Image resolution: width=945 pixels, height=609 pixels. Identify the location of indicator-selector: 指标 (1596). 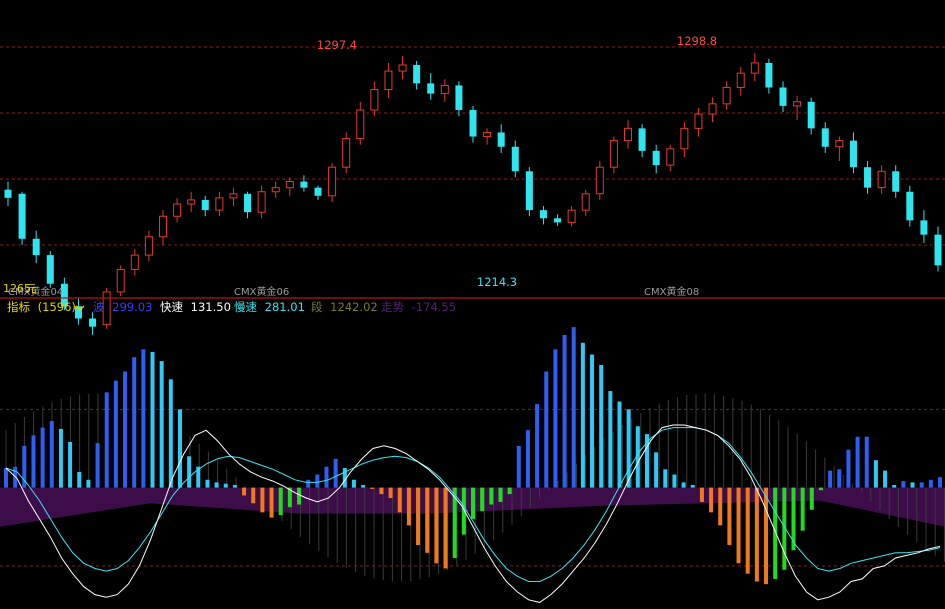
(41, 307).